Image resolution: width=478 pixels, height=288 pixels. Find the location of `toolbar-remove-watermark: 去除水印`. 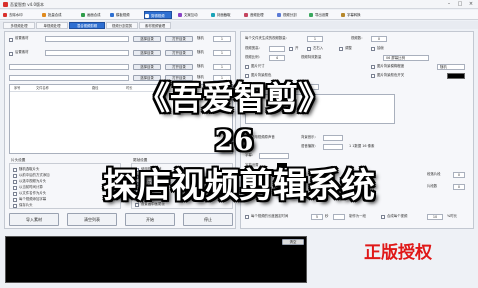

toolbar-remove-watermark: 去除水印 is located at coordinates (21, 15).